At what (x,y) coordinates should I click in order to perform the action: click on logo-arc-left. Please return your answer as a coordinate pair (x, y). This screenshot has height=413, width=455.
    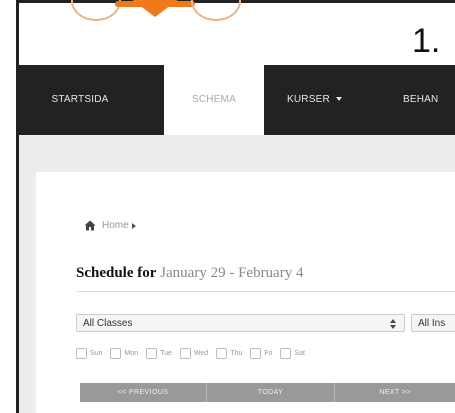
    Looking at the image, I should click on (96, 10).